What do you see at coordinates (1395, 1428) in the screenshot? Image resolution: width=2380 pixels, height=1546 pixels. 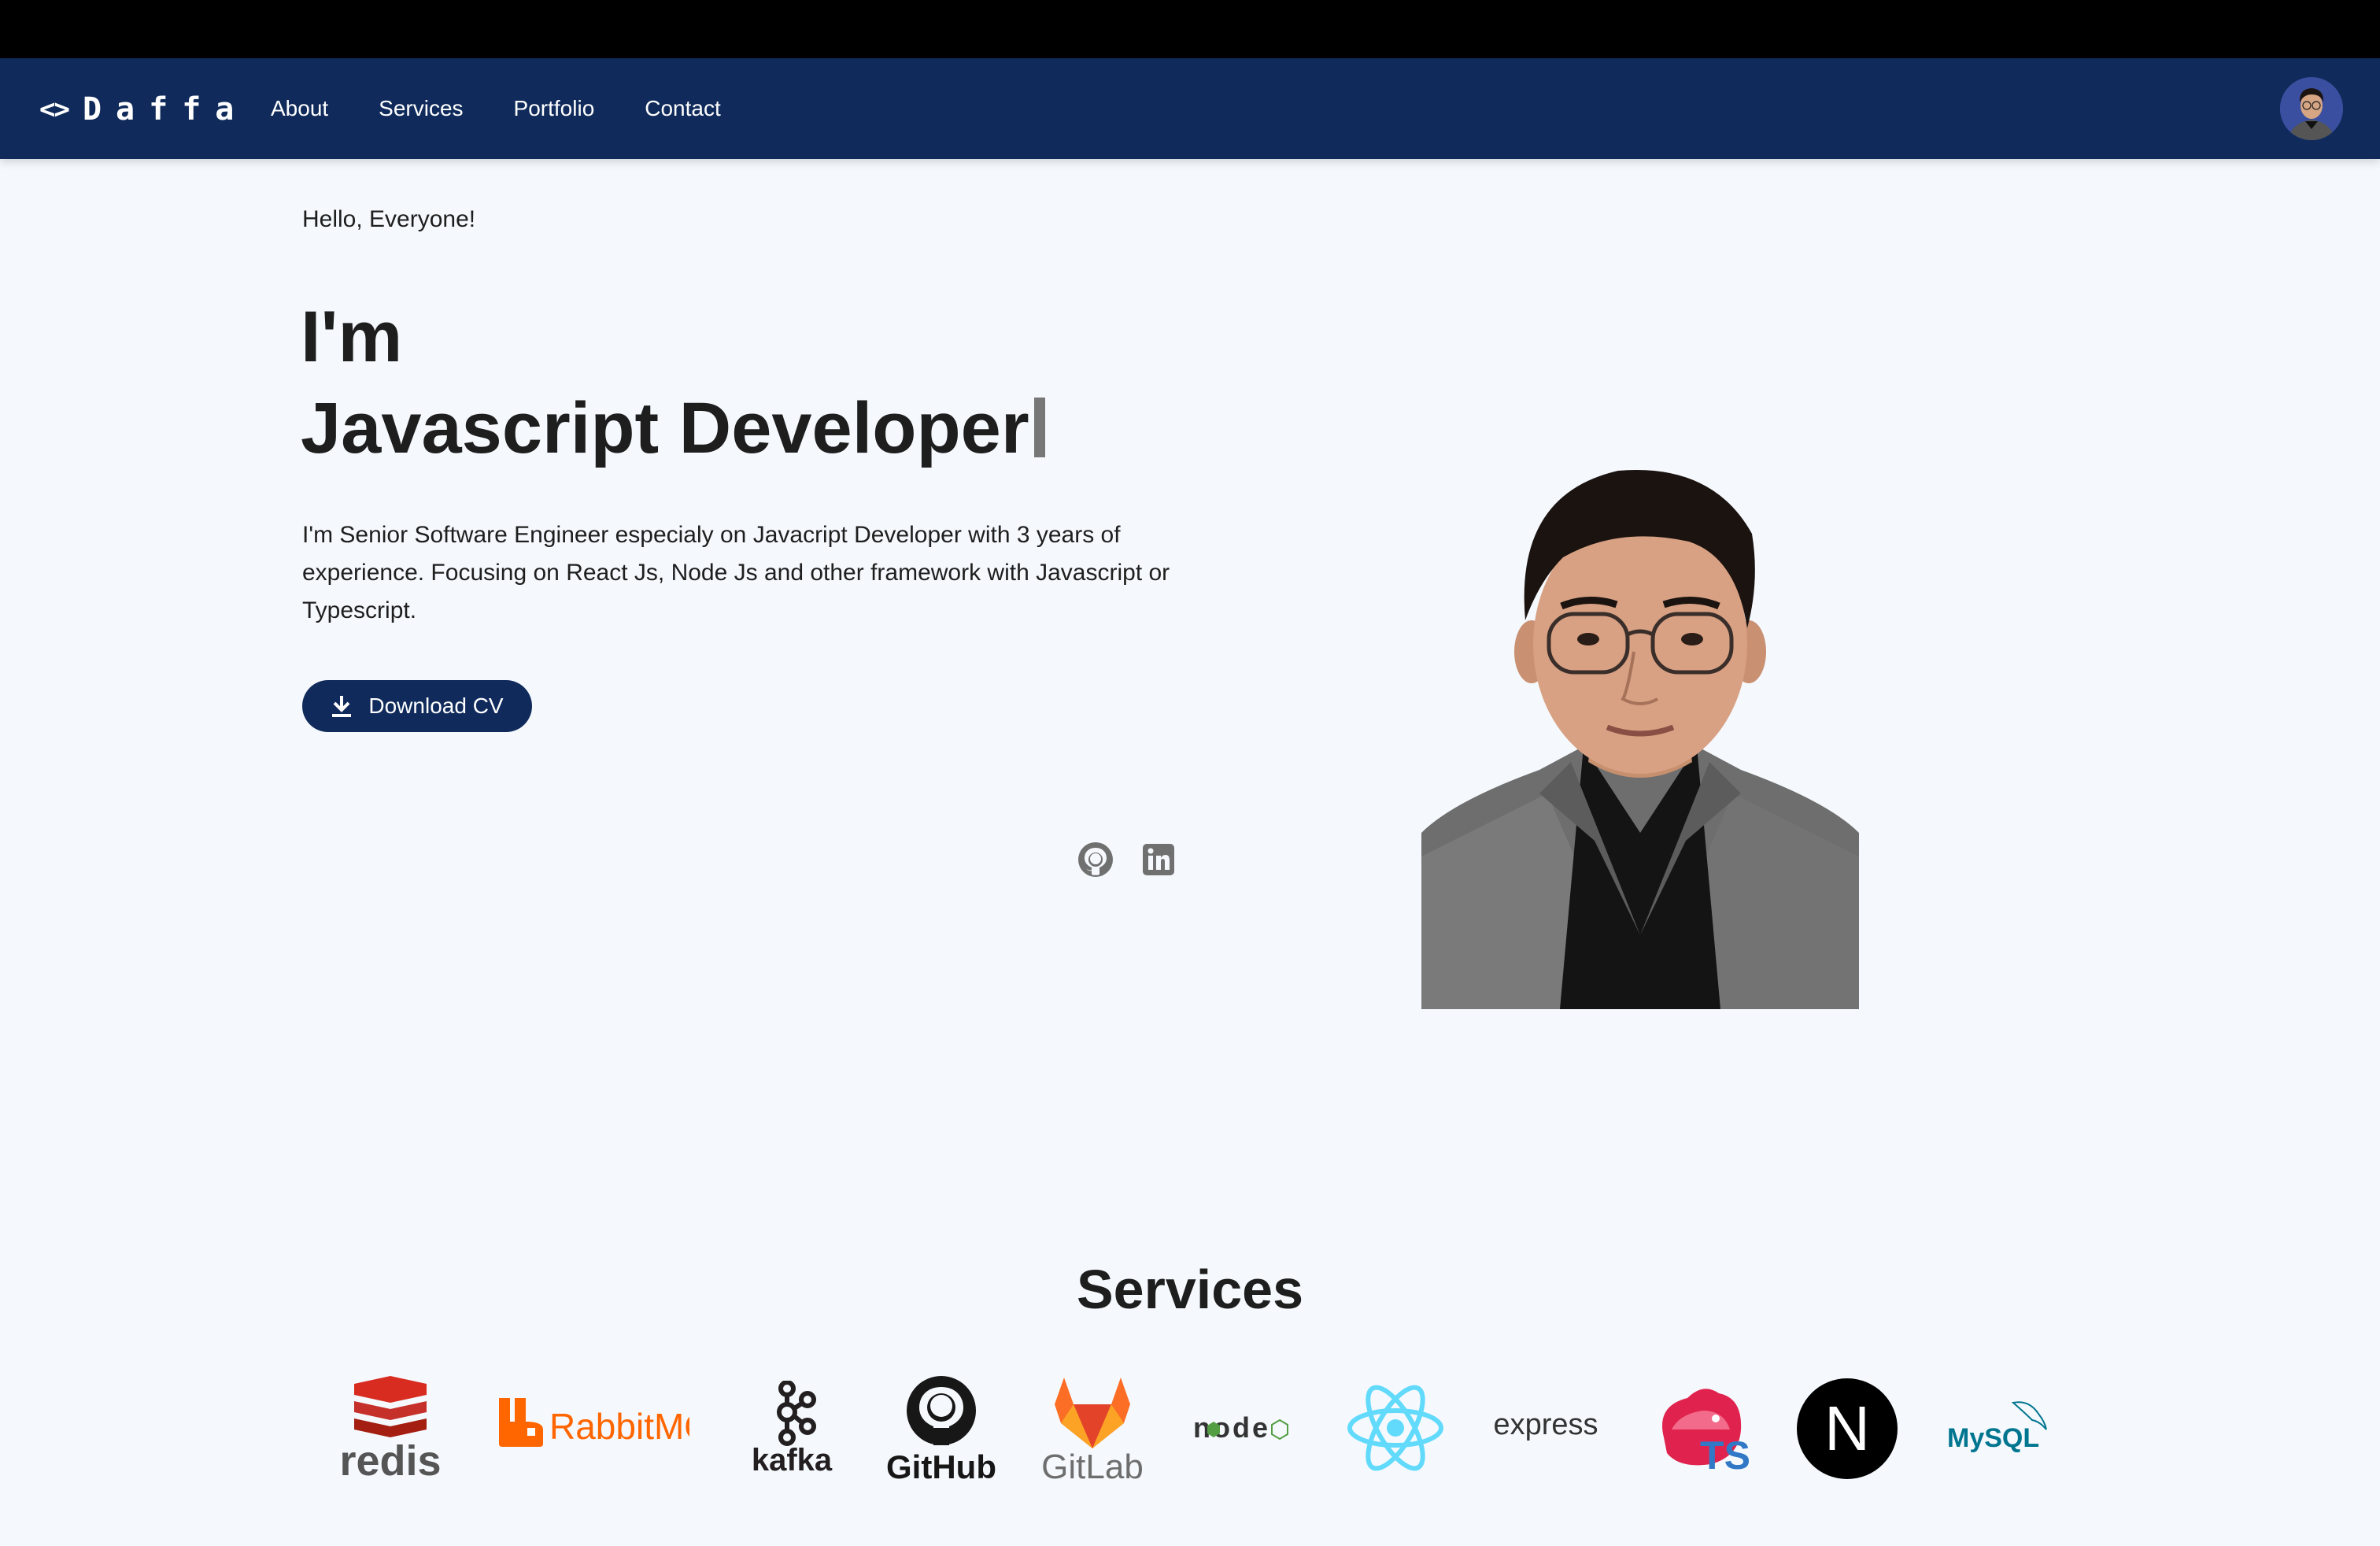 I see `react-logo` at bounding box center [1395, 1428].